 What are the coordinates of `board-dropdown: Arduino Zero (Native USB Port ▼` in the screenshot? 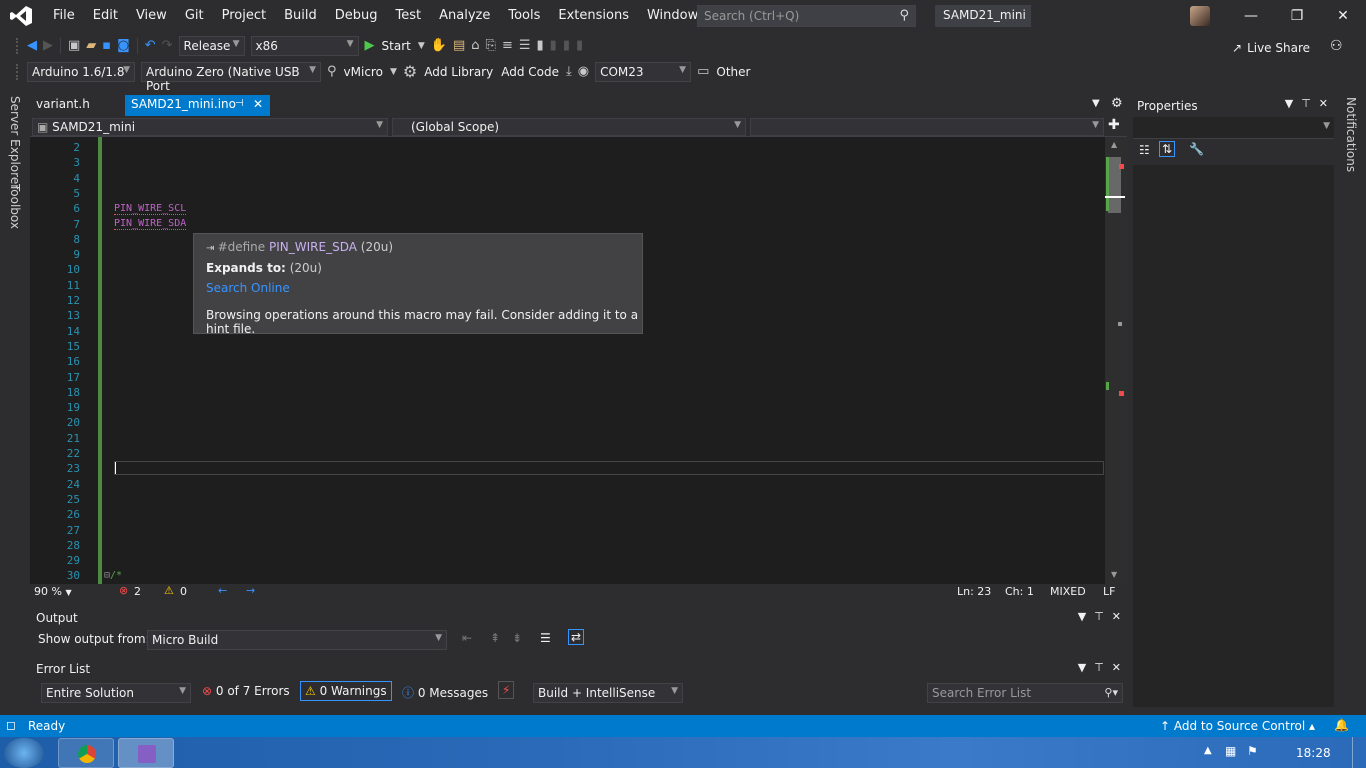 It's located at (231, 77).